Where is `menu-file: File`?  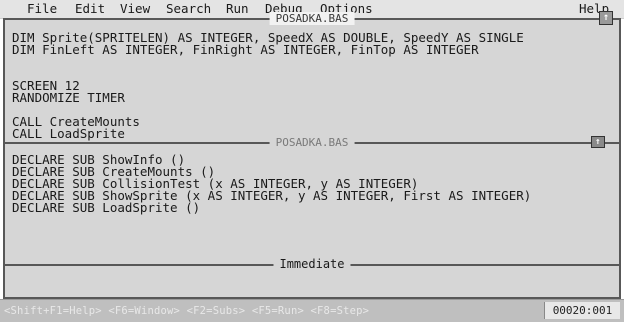
menu-file: File is located at coordinates (42, 8).